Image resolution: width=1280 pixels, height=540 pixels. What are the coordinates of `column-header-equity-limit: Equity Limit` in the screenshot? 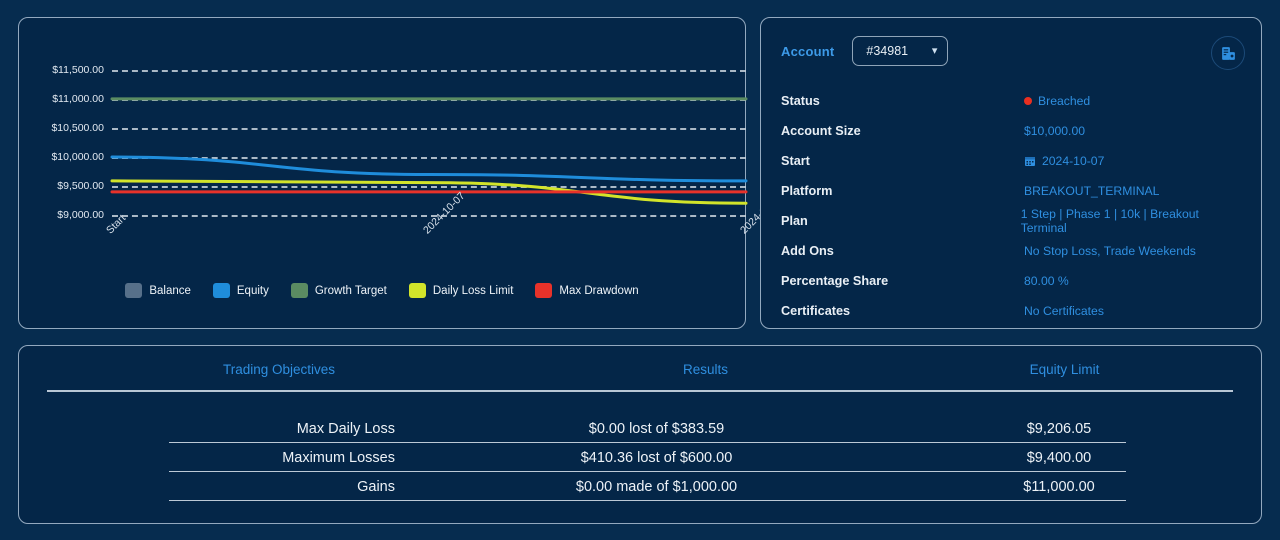 It's located at (1064, 369).